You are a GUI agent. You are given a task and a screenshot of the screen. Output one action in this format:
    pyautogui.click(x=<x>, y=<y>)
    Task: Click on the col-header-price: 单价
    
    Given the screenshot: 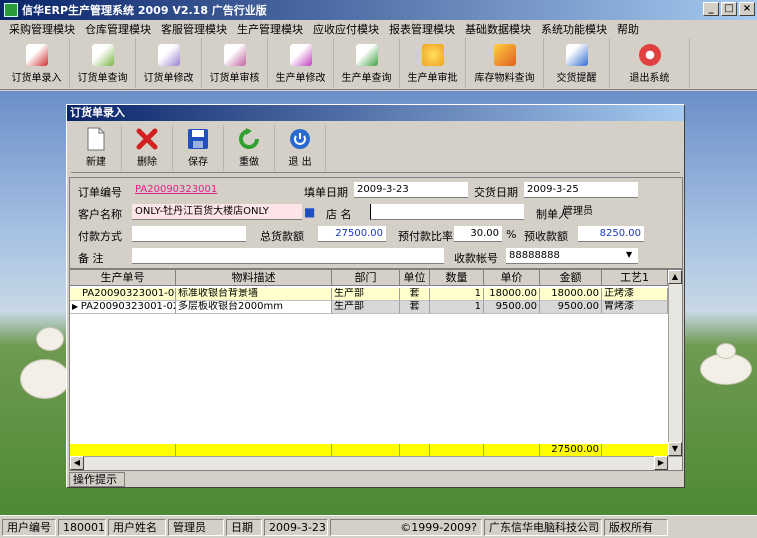 What is the action you would take?
    pyautogui.click(x=512, y=278)
    